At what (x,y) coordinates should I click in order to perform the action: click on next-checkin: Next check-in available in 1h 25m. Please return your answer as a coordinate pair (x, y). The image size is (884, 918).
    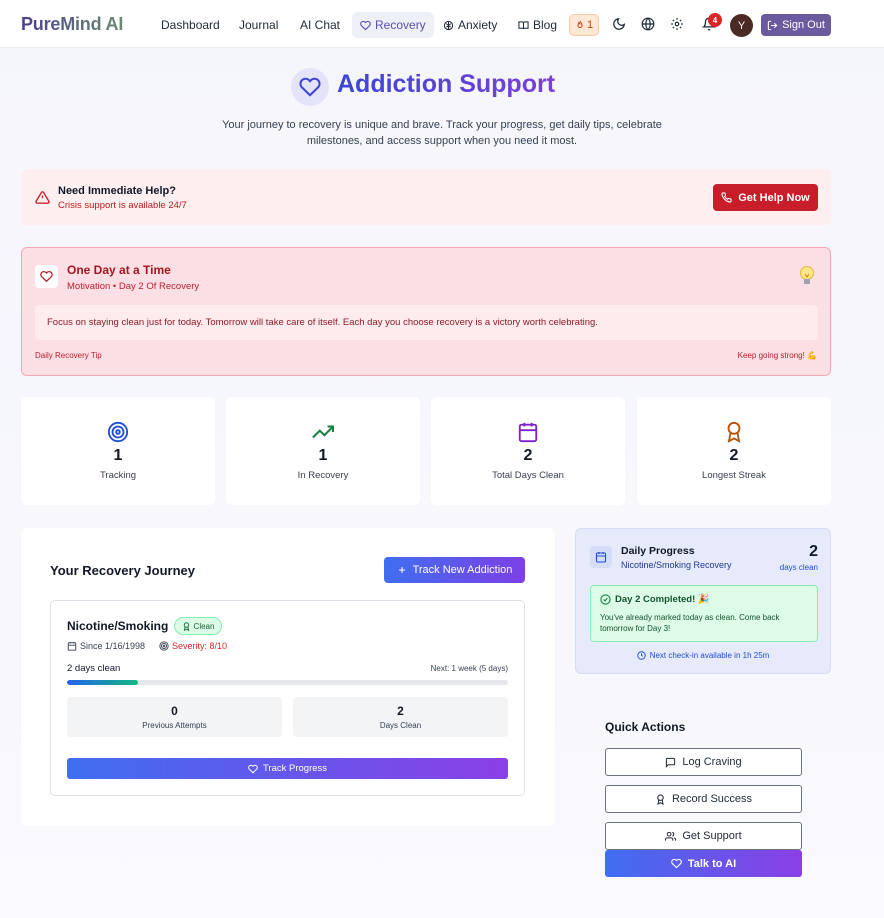
    Looking at the image, I should click on (703, 655).